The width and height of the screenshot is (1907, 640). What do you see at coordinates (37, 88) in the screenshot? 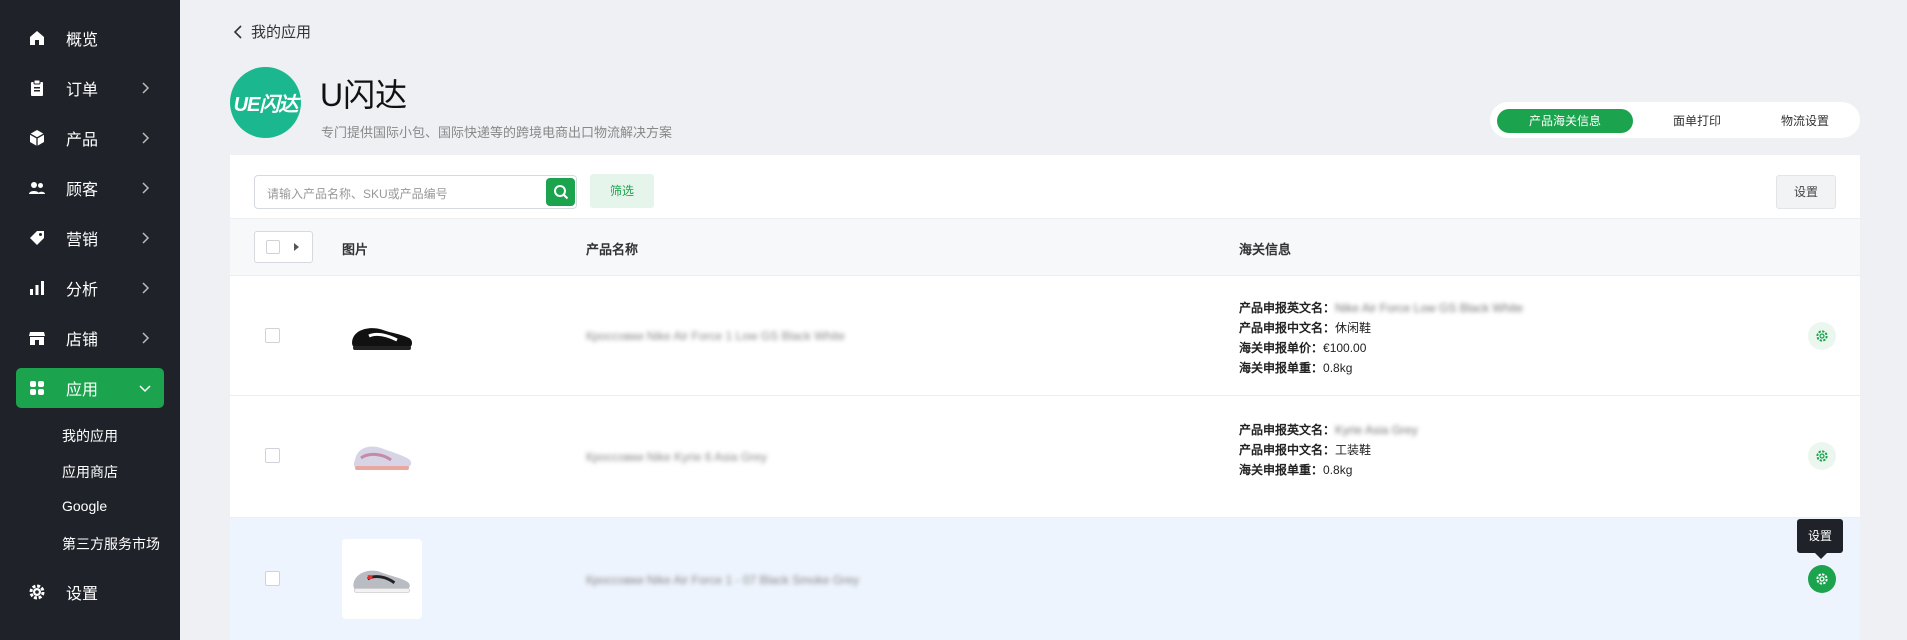
I see `clipboard-icon` at bounding box center [37, 88].